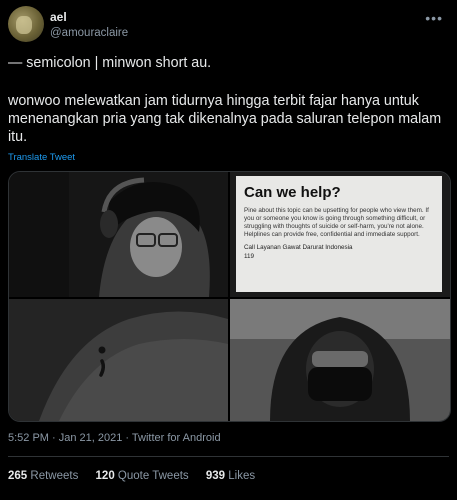 Image resolution: width=457 pixels, height=500 pixels. I want to click on display-name: ael, so click(58, 17).